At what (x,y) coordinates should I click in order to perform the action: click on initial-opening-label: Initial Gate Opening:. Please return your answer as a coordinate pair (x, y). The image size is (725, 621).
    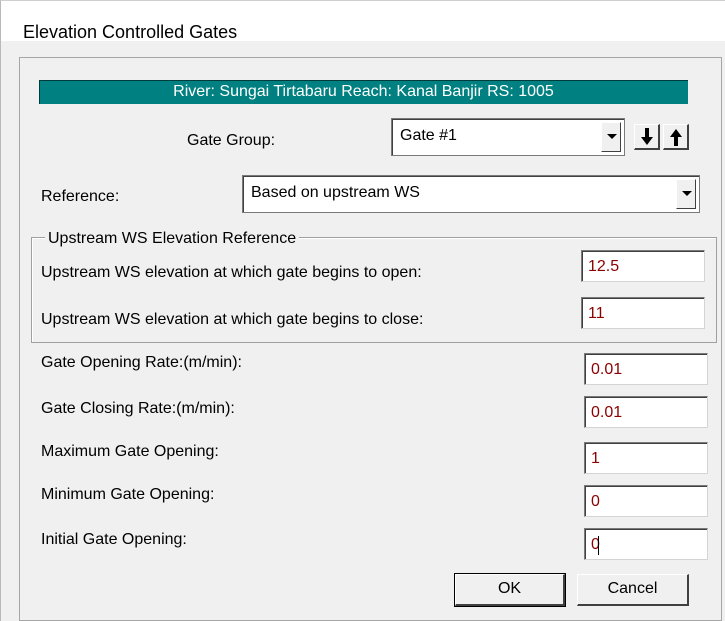
    Looking at the image, I should click on (114, 539).